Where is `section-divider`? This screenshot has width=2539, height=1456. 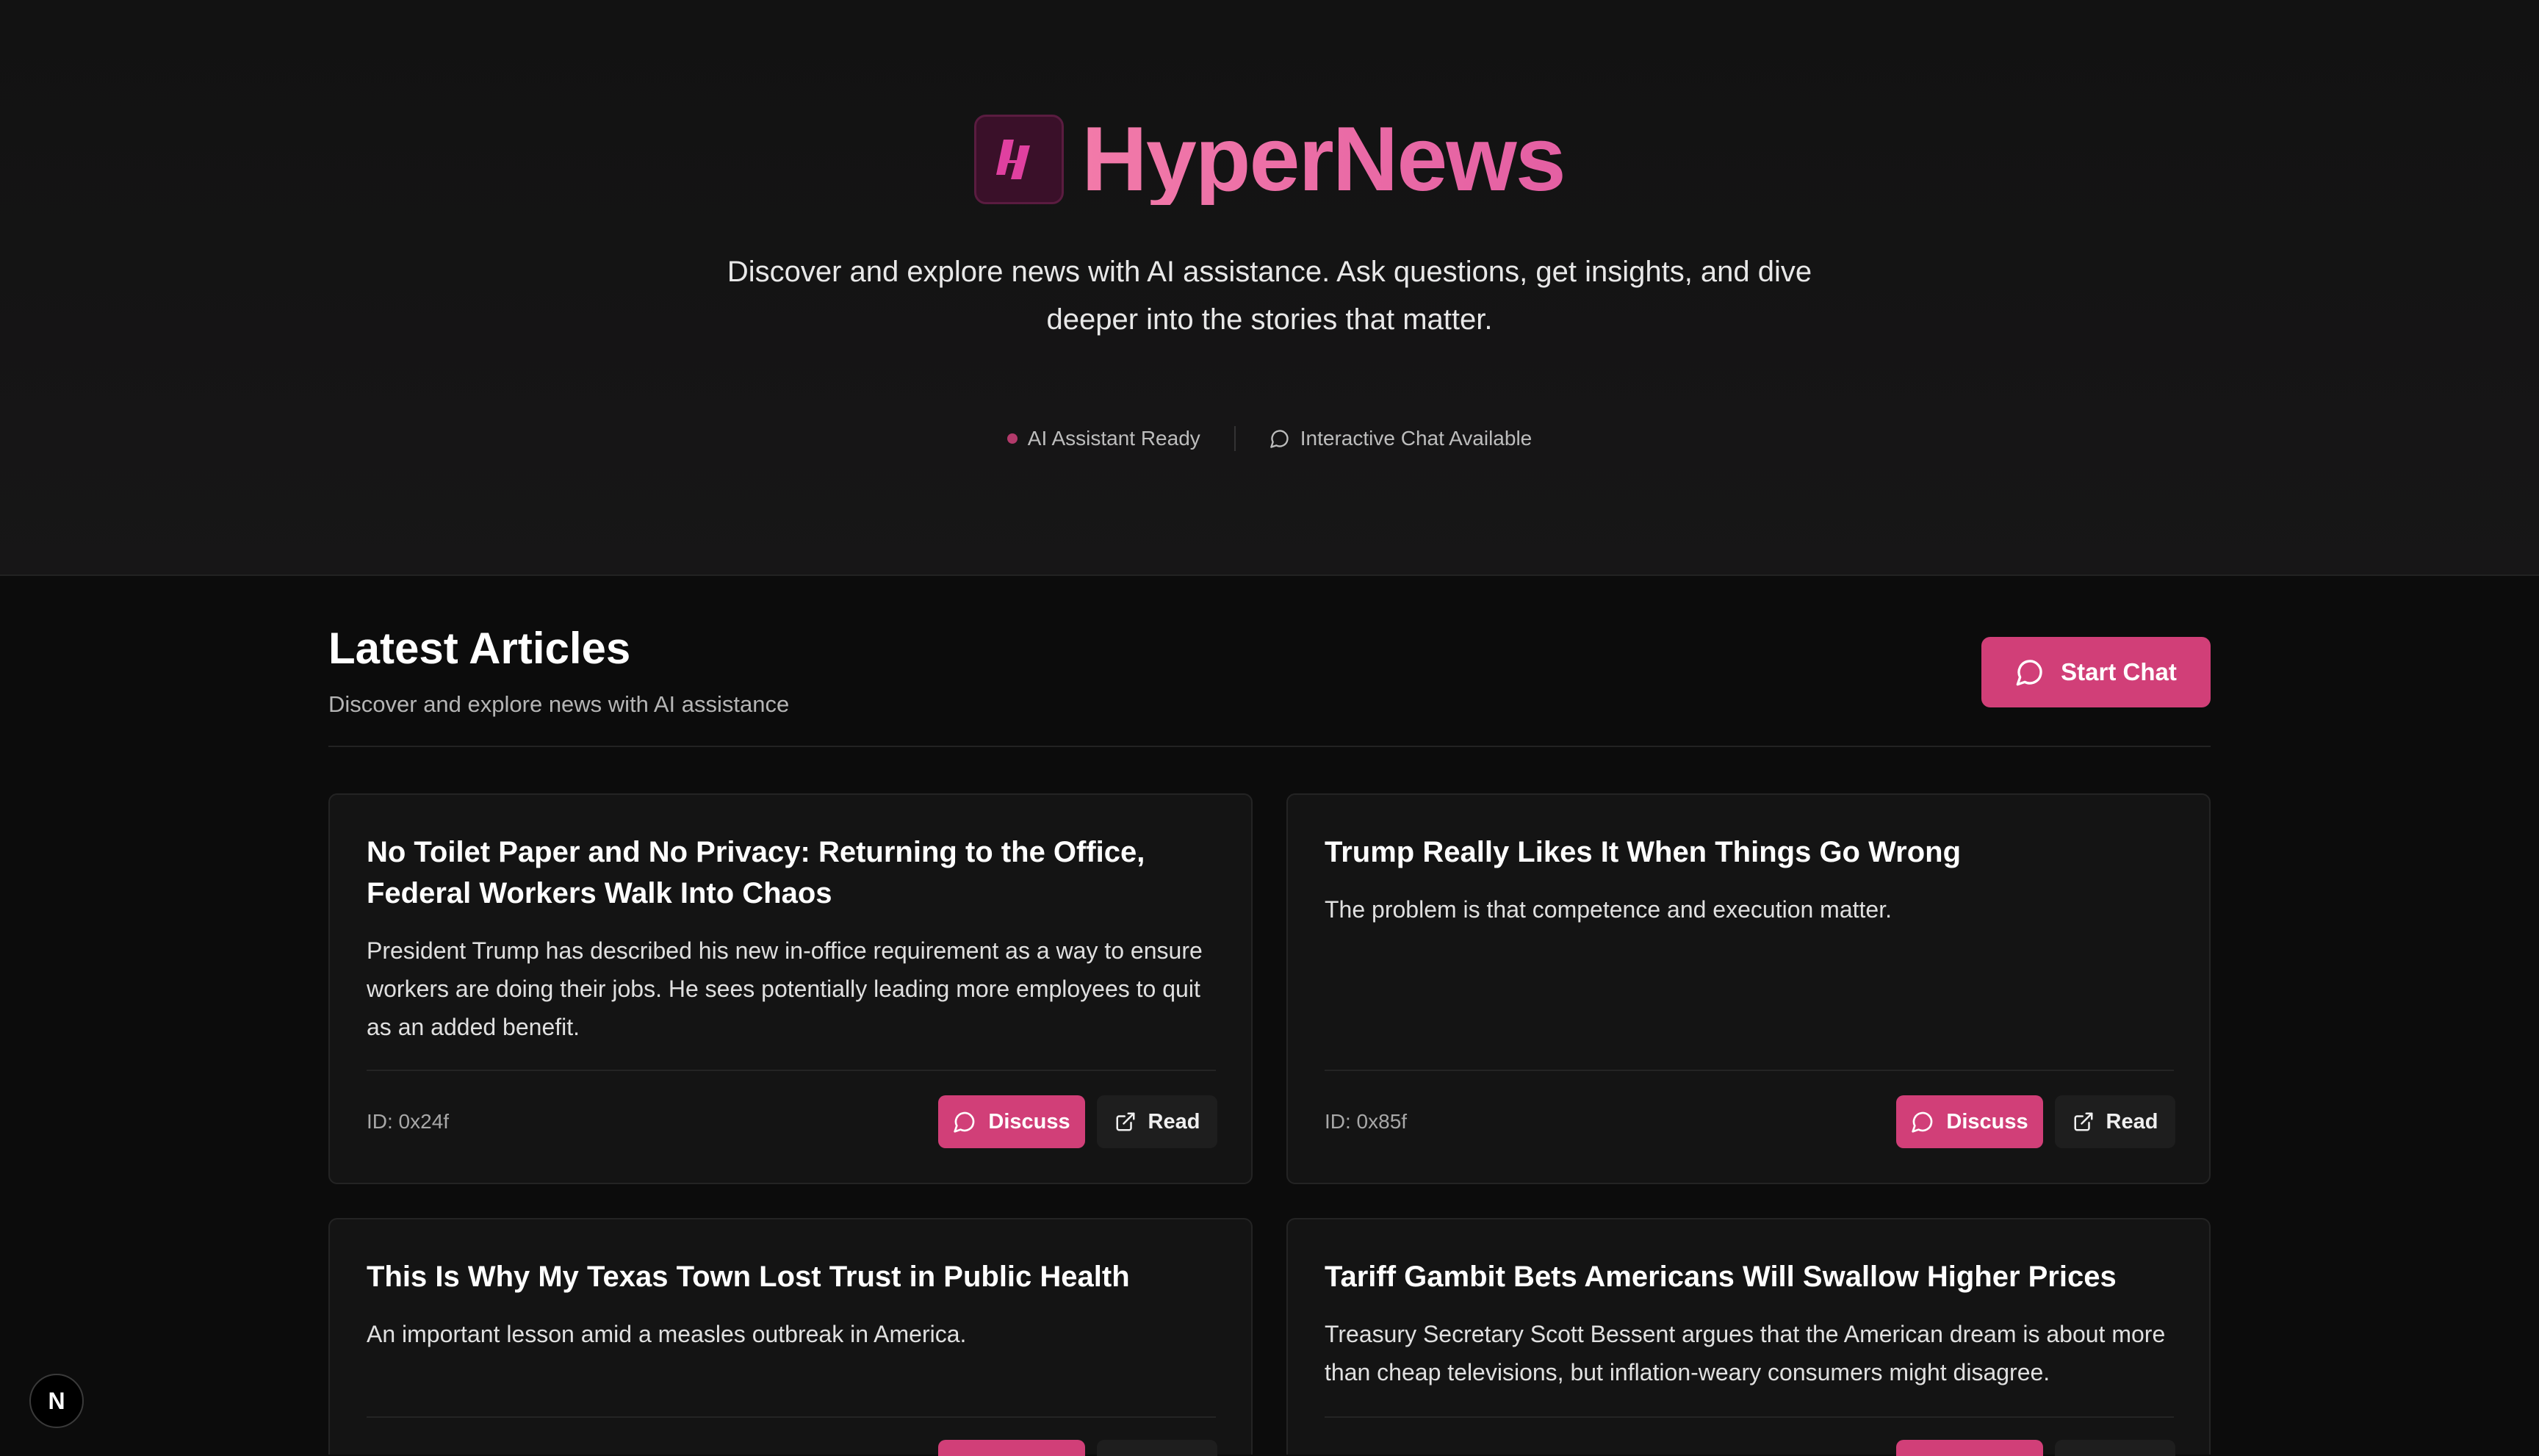 section-divider is located at coordinates (1269, 746).